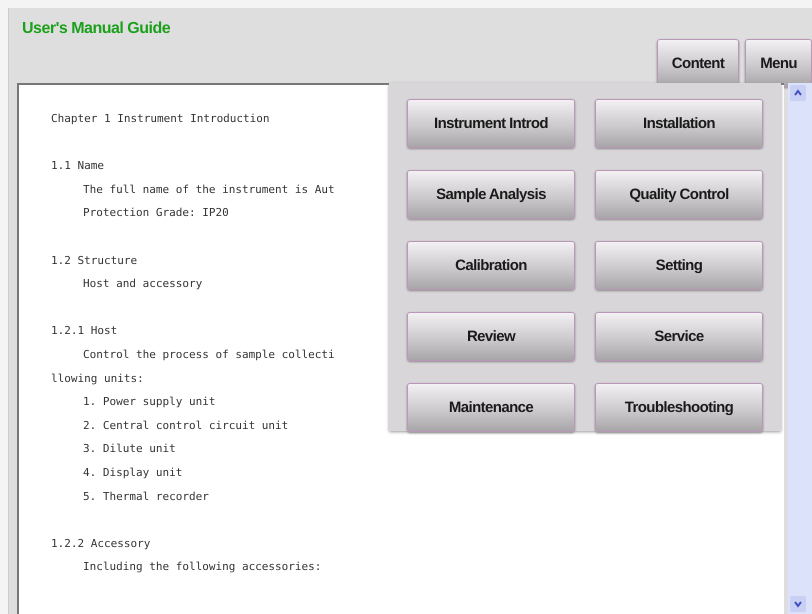 The height and width of the screenshot is (614, 812). Describe the element at coordinates (132, 472) in the screenshot. I see `document-line: 4. Display unit` at that location.